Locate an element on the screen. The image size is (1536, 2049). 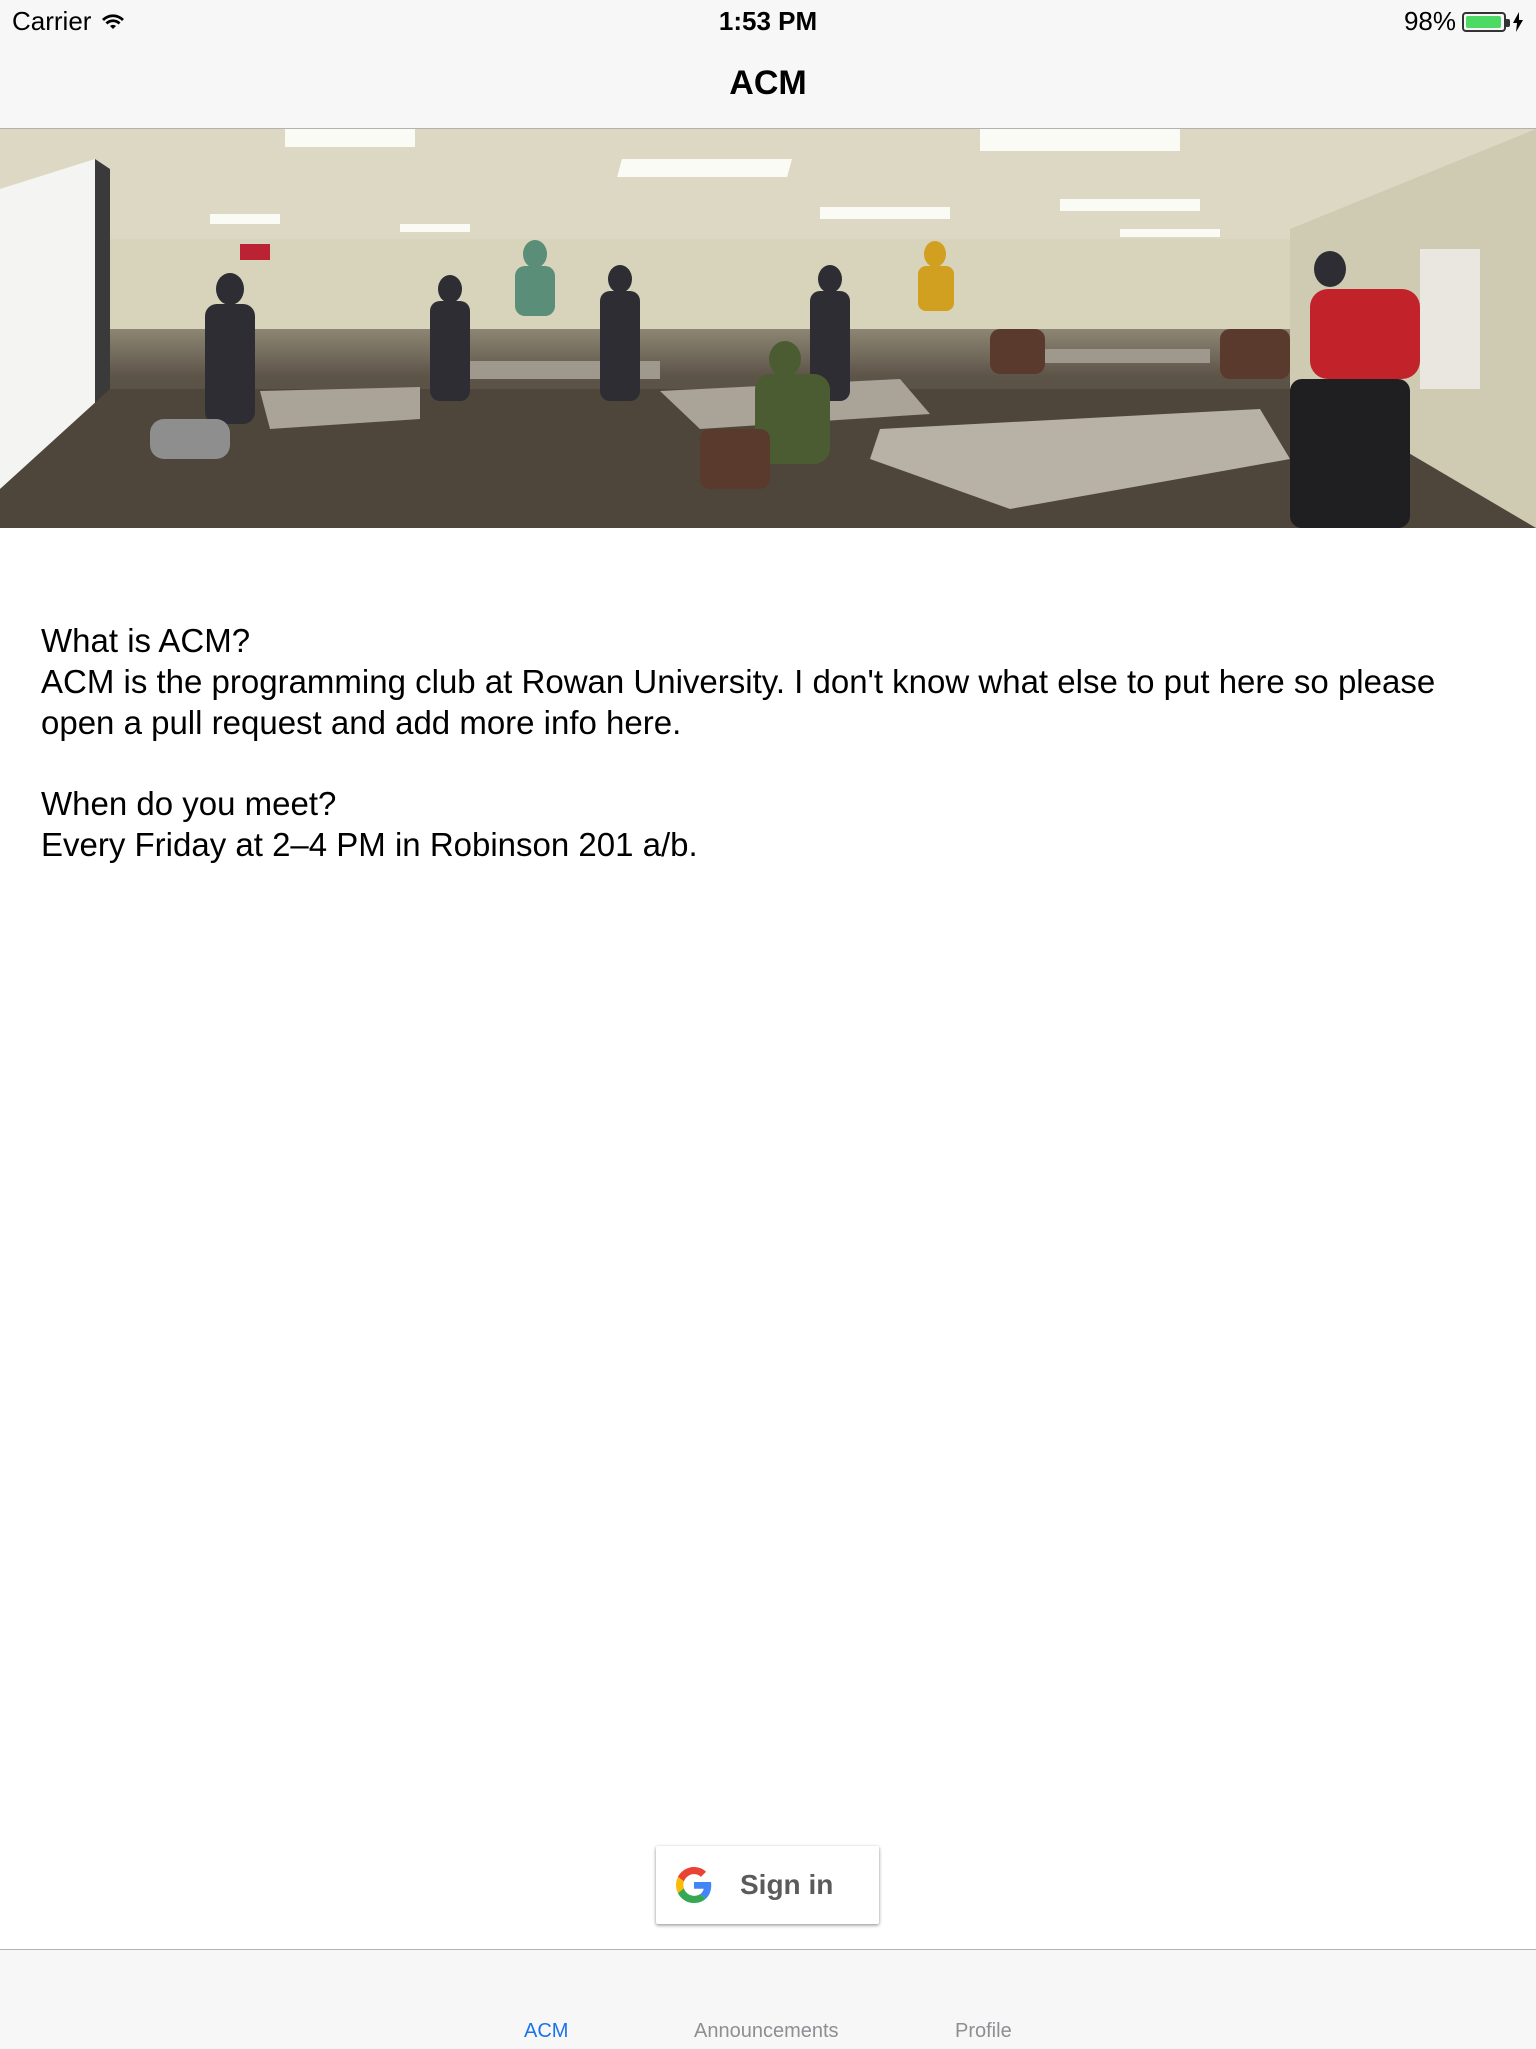
status-bar: Carrier 1:53 PM 98% is located at coordinates (768, 20).